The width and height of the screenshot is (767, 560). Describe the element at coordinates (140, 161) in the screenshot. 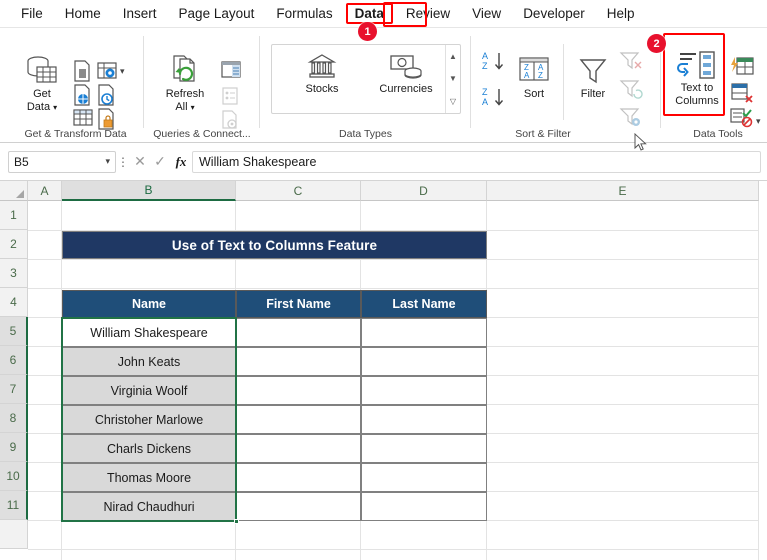

I see `cancel-entry-button: ✕` at that location.